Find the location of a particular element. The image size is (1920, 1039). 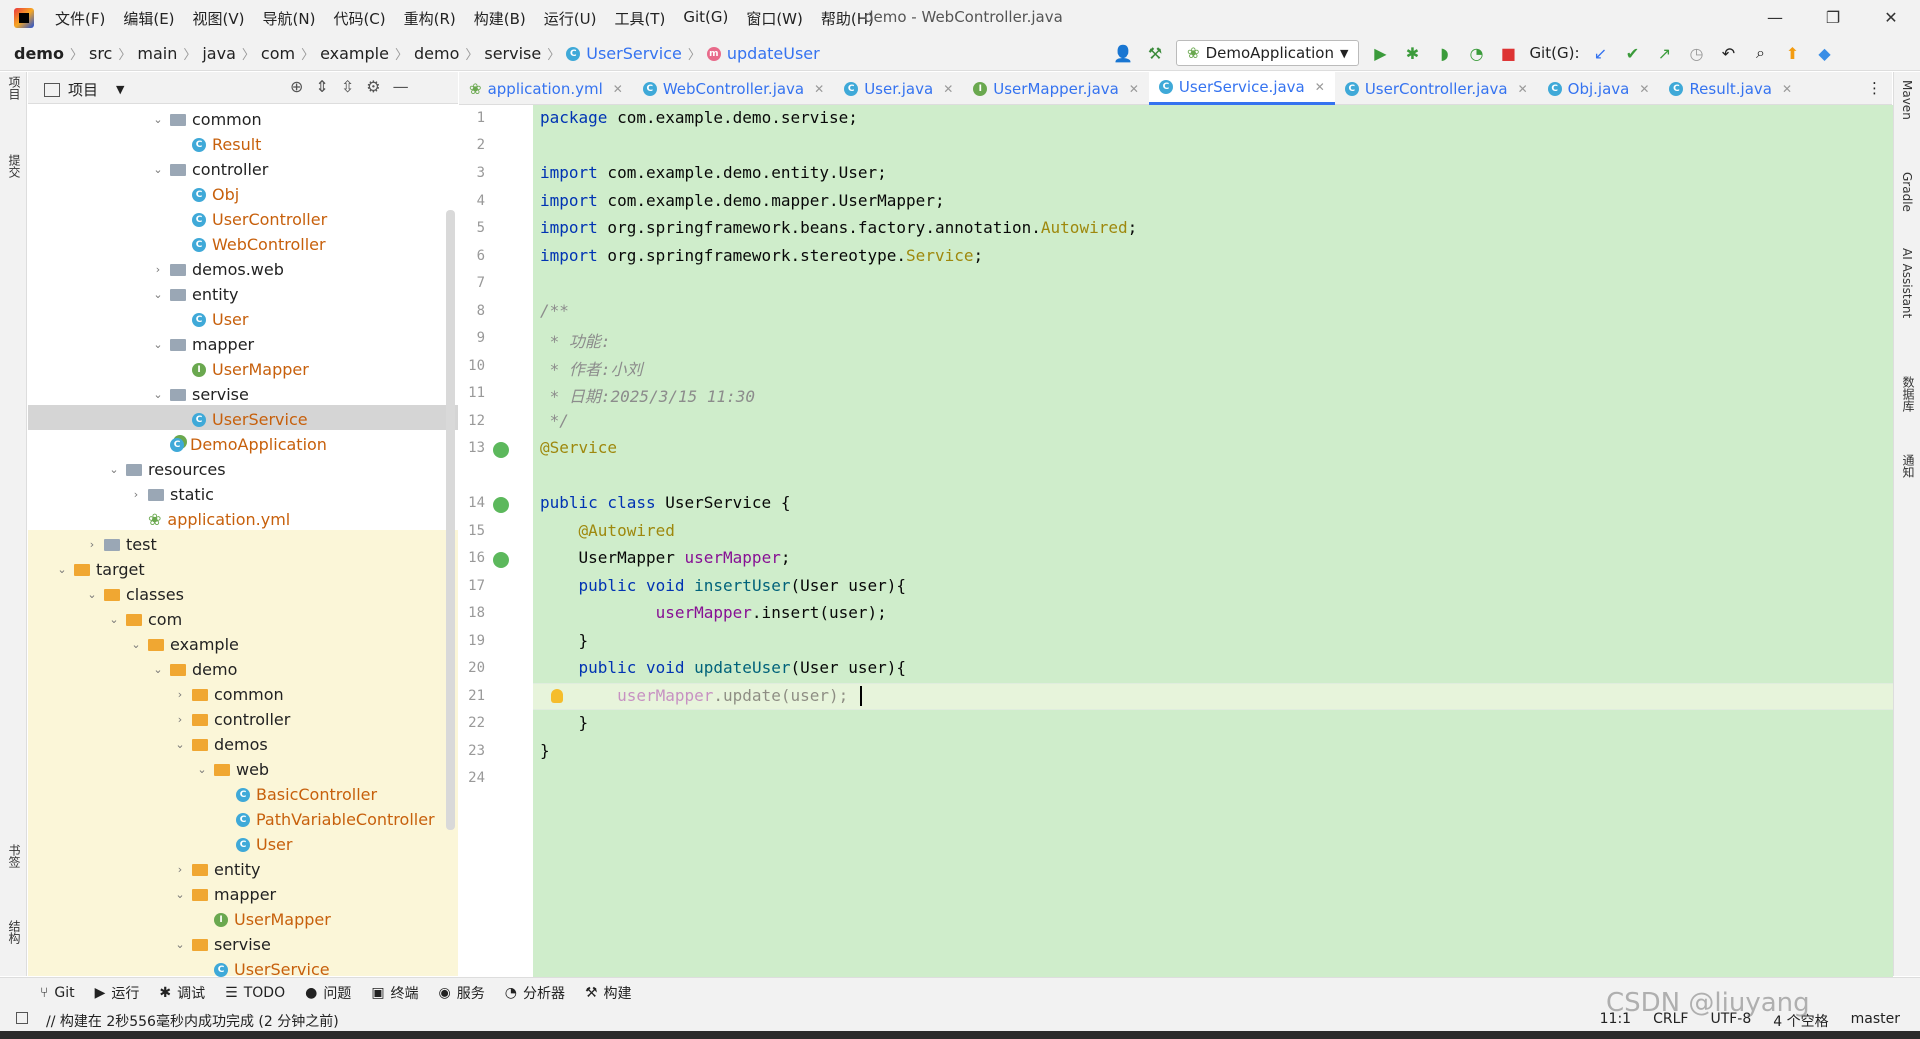

code-line: userMapper.insert(user); is located at coordinates (713, 612).